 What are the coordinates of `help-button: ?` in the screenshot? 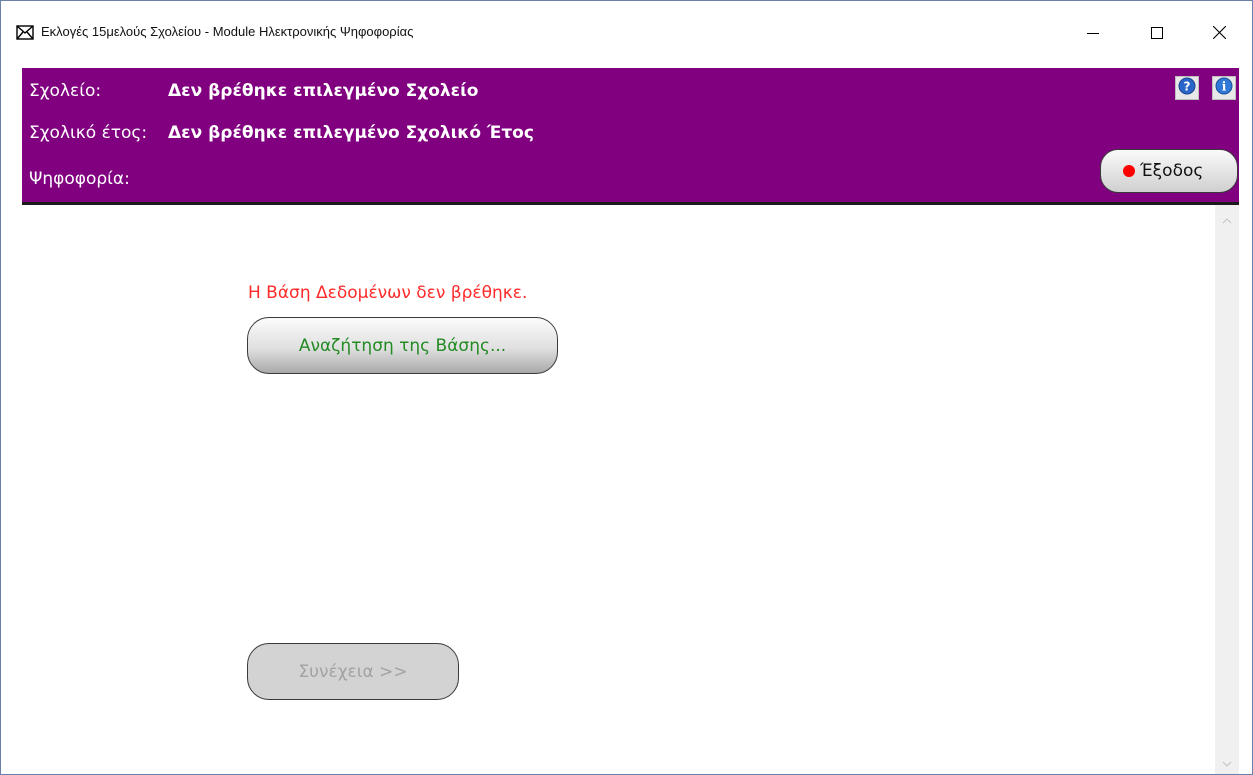 It's located at (1187, 88).